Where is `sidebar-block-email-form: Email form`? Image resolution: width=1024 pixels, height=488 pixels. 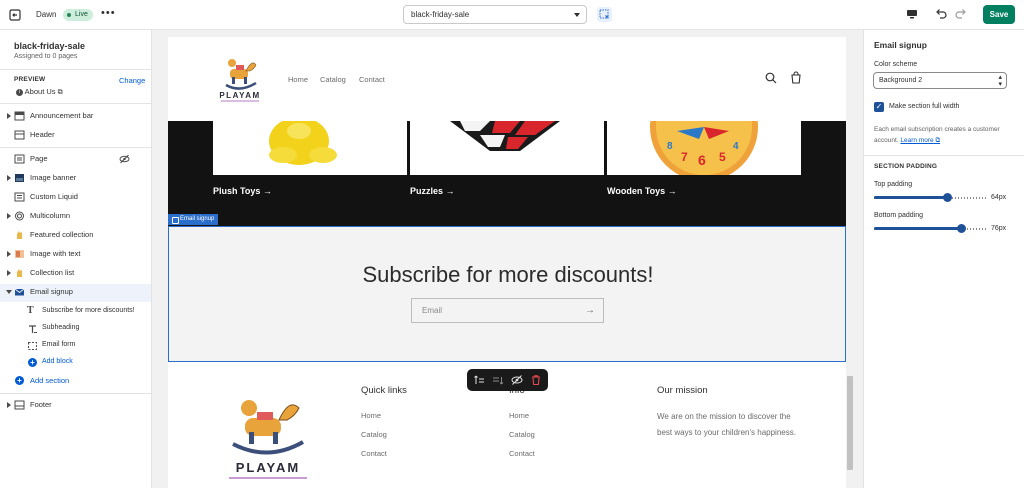 sidebar-block-email-form: Email form is located at coordinates (75, 346).